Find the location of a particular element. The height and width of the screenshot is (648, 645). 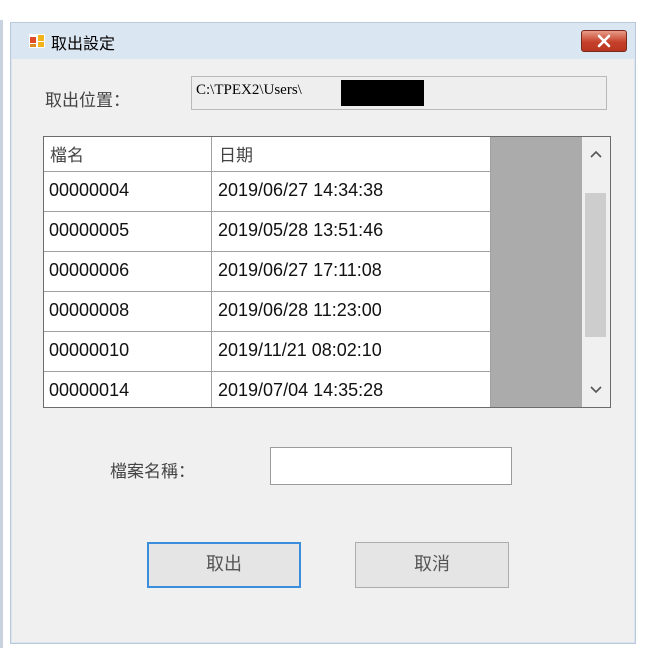

scroll-down-button is located at coordinates (596, 390).